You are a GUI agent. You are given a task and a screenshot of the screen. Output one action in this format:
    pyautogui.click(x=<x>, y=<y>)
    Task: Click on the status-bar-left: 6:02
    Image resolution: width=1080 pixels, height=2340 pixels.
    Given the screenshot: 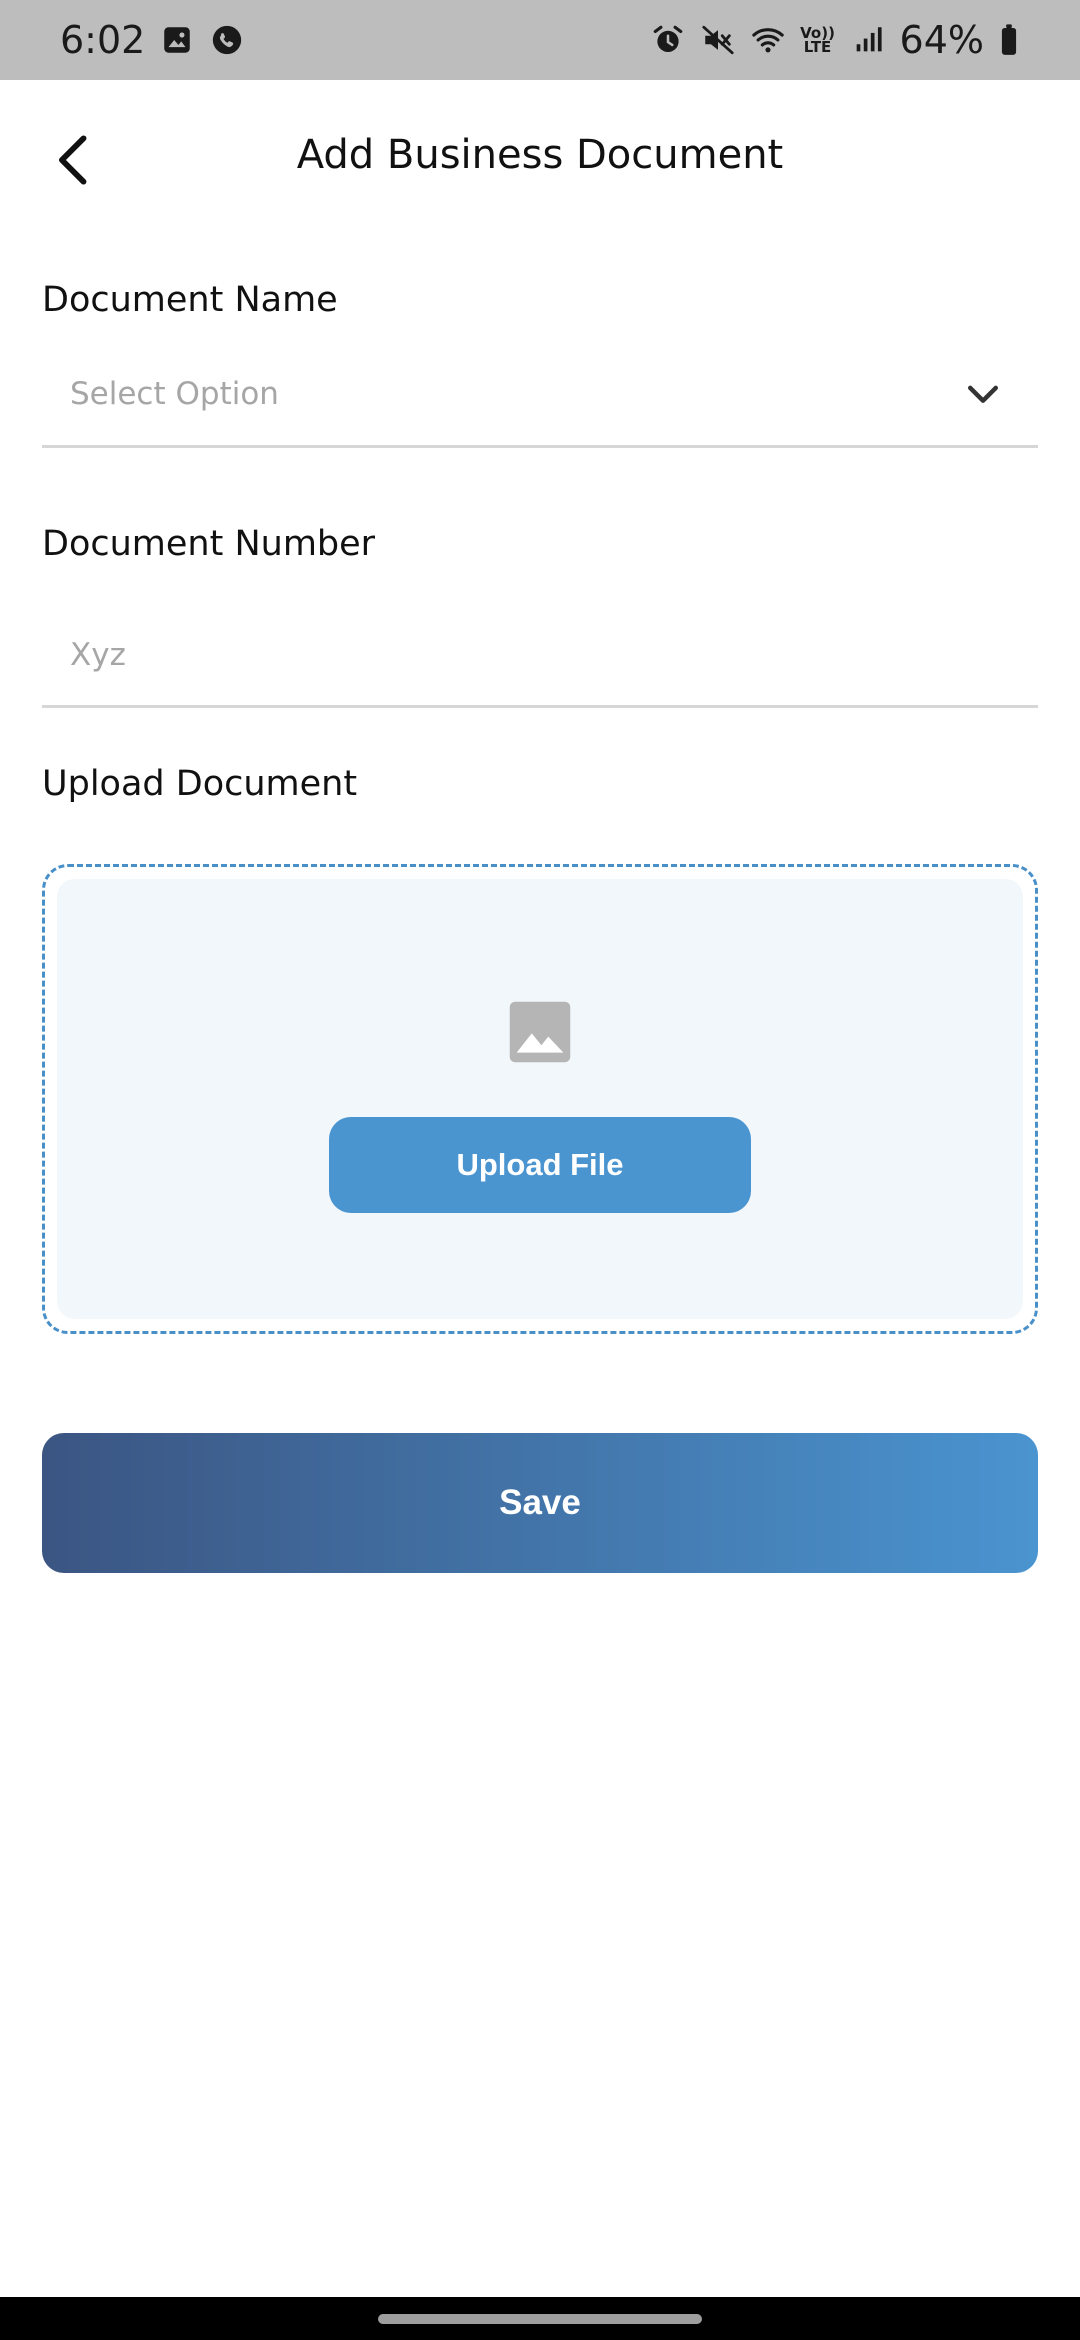 What is the action you would take?
    pyautogui.click(x=152, y=40)
    